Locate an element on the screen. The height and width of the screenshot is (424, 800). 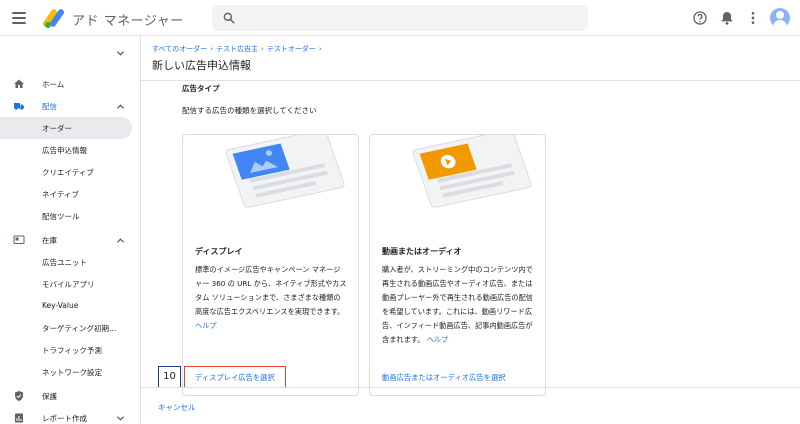
card-title: ディスプレイ is located at coordinates (219, 251).